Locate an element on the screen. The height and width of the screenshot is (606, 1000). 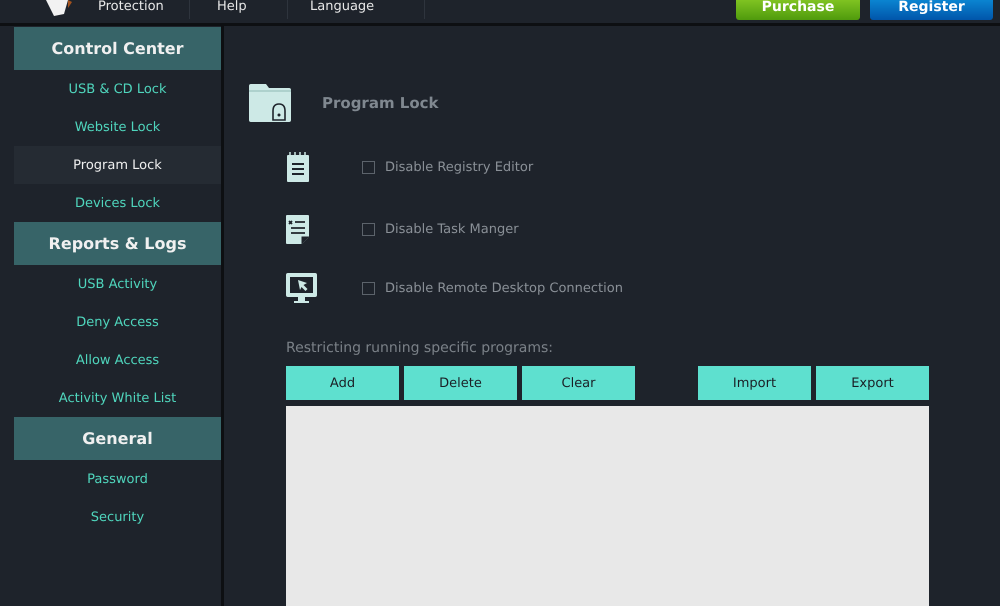
list-button: Clear is located at coordinates (578, 383).